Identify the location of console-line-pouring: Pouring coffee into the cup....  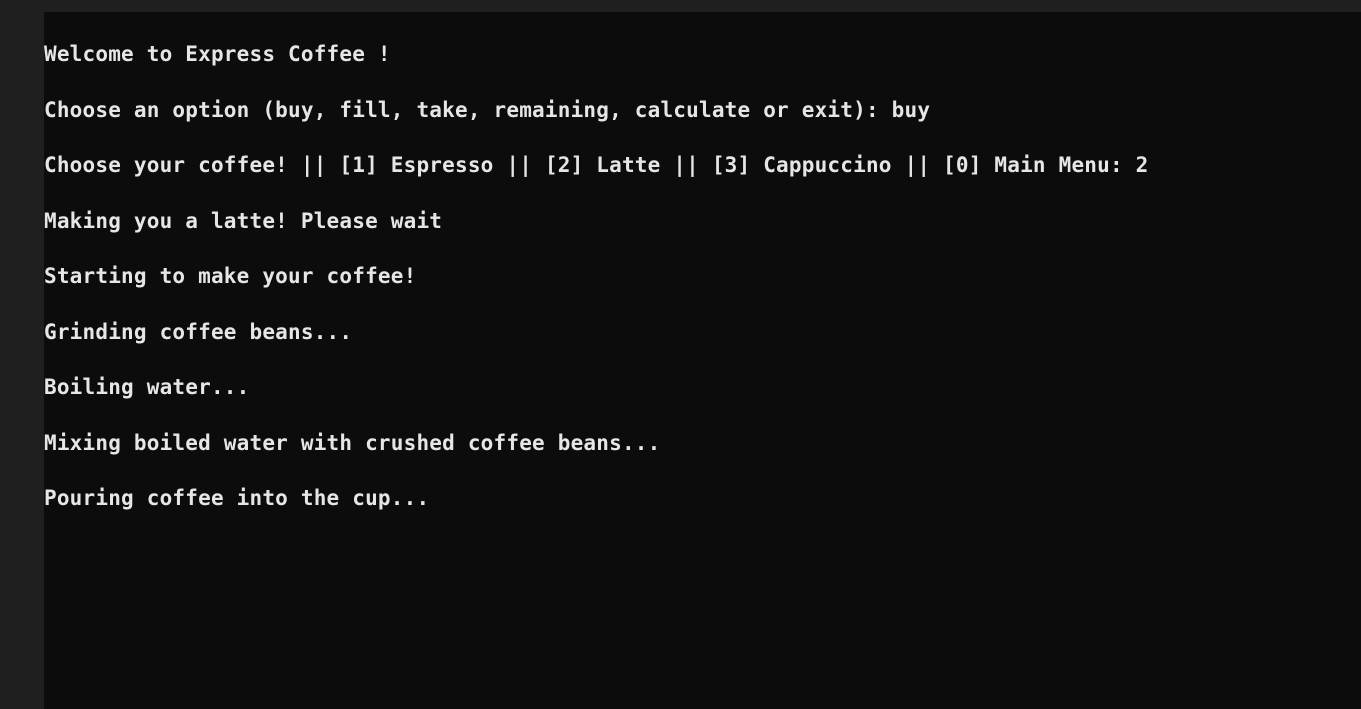
(237, 498).